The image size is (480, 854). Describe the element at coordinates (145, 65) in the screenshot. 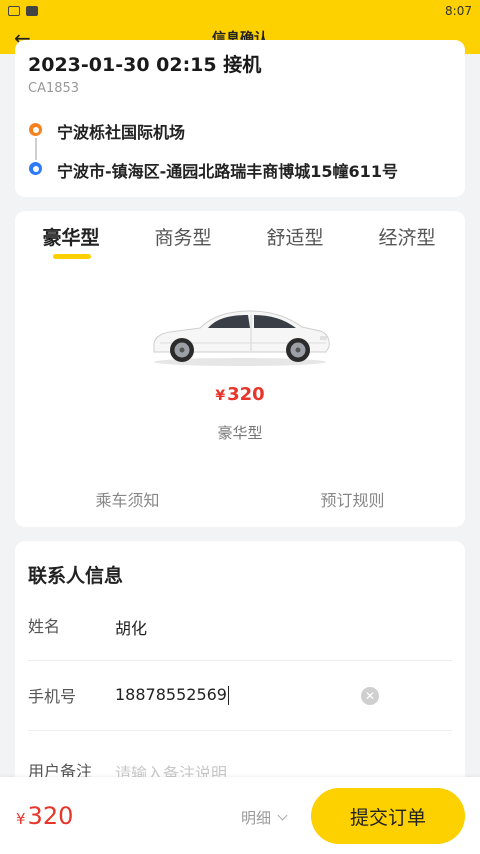

I see `trip-datetime: 2023-01-30 02:15 接机` at that location.